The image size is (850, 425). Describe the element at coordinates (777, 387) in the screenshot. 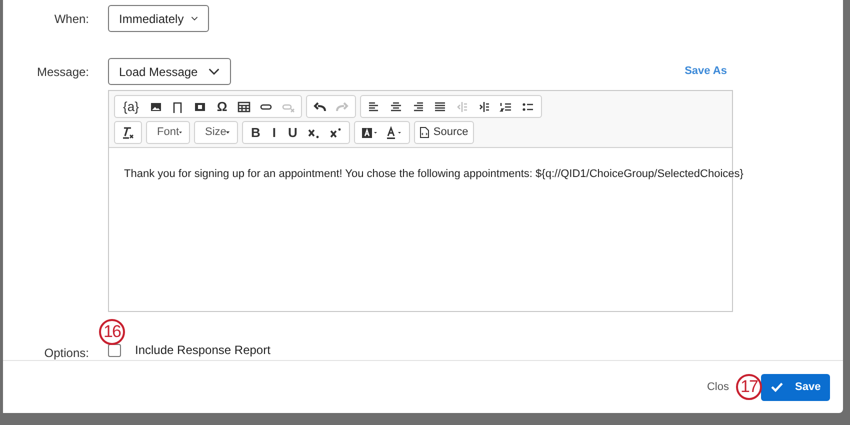

I see `checkmark-icon` at that location.